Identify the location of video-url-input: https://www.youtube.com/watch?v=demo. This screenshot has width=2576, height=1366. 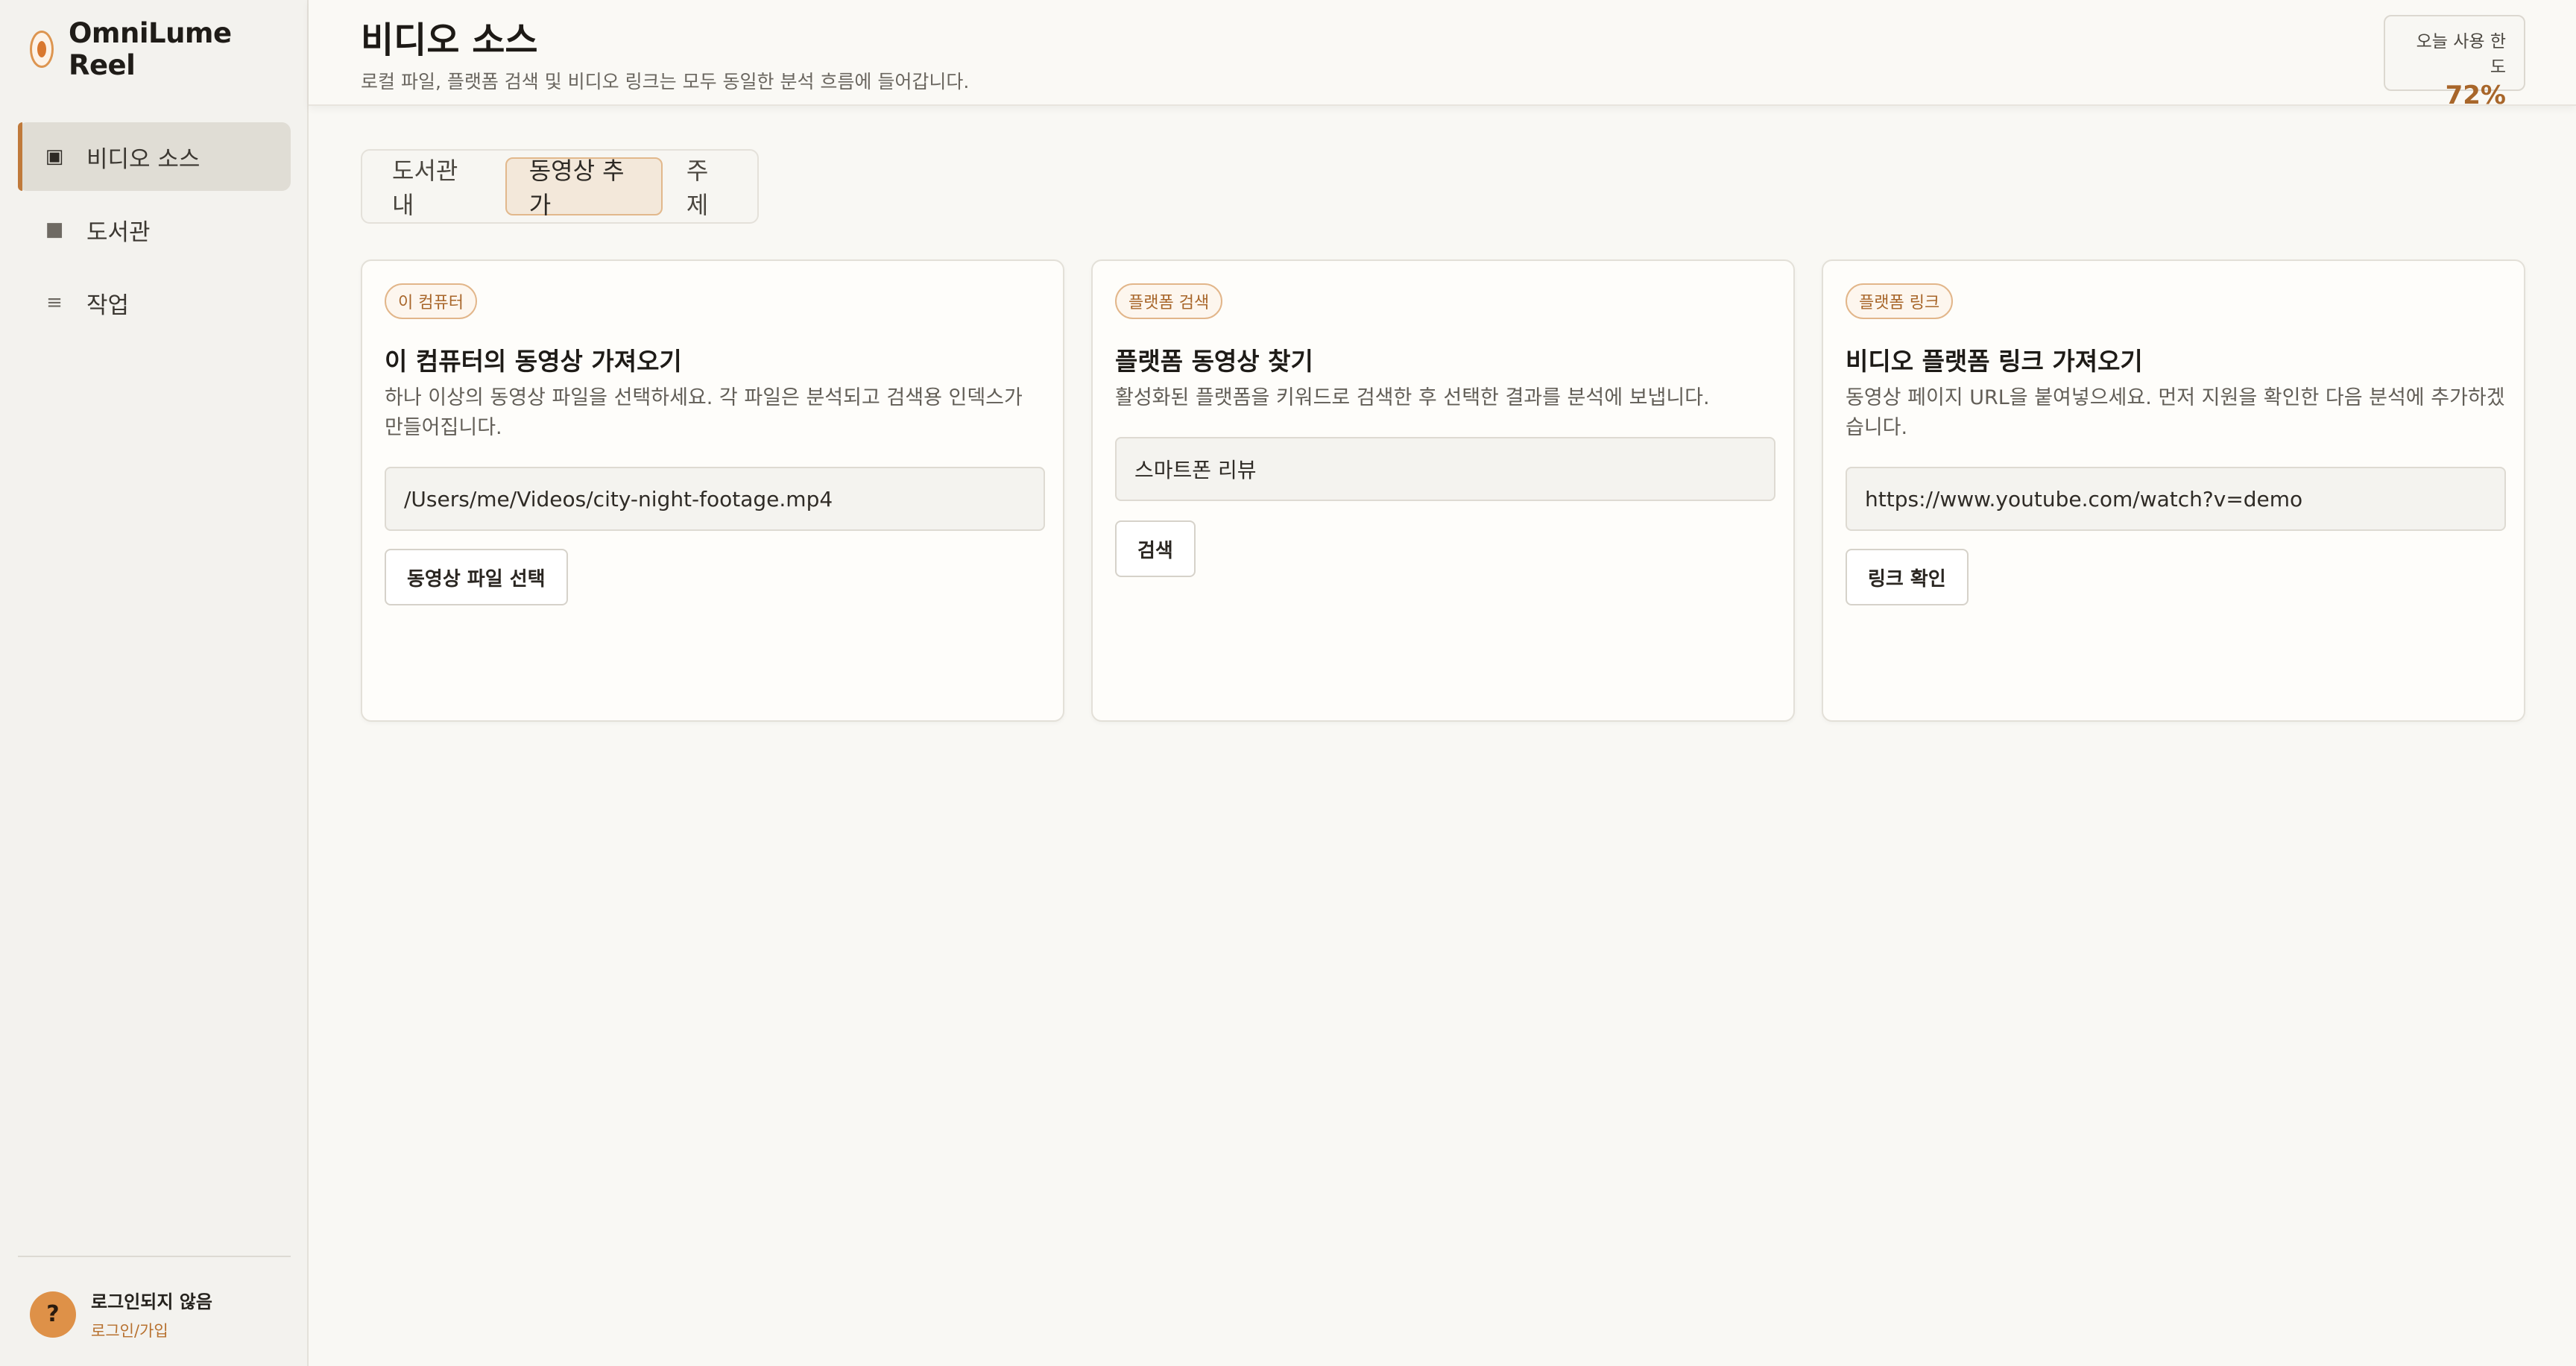
(2176, 499).